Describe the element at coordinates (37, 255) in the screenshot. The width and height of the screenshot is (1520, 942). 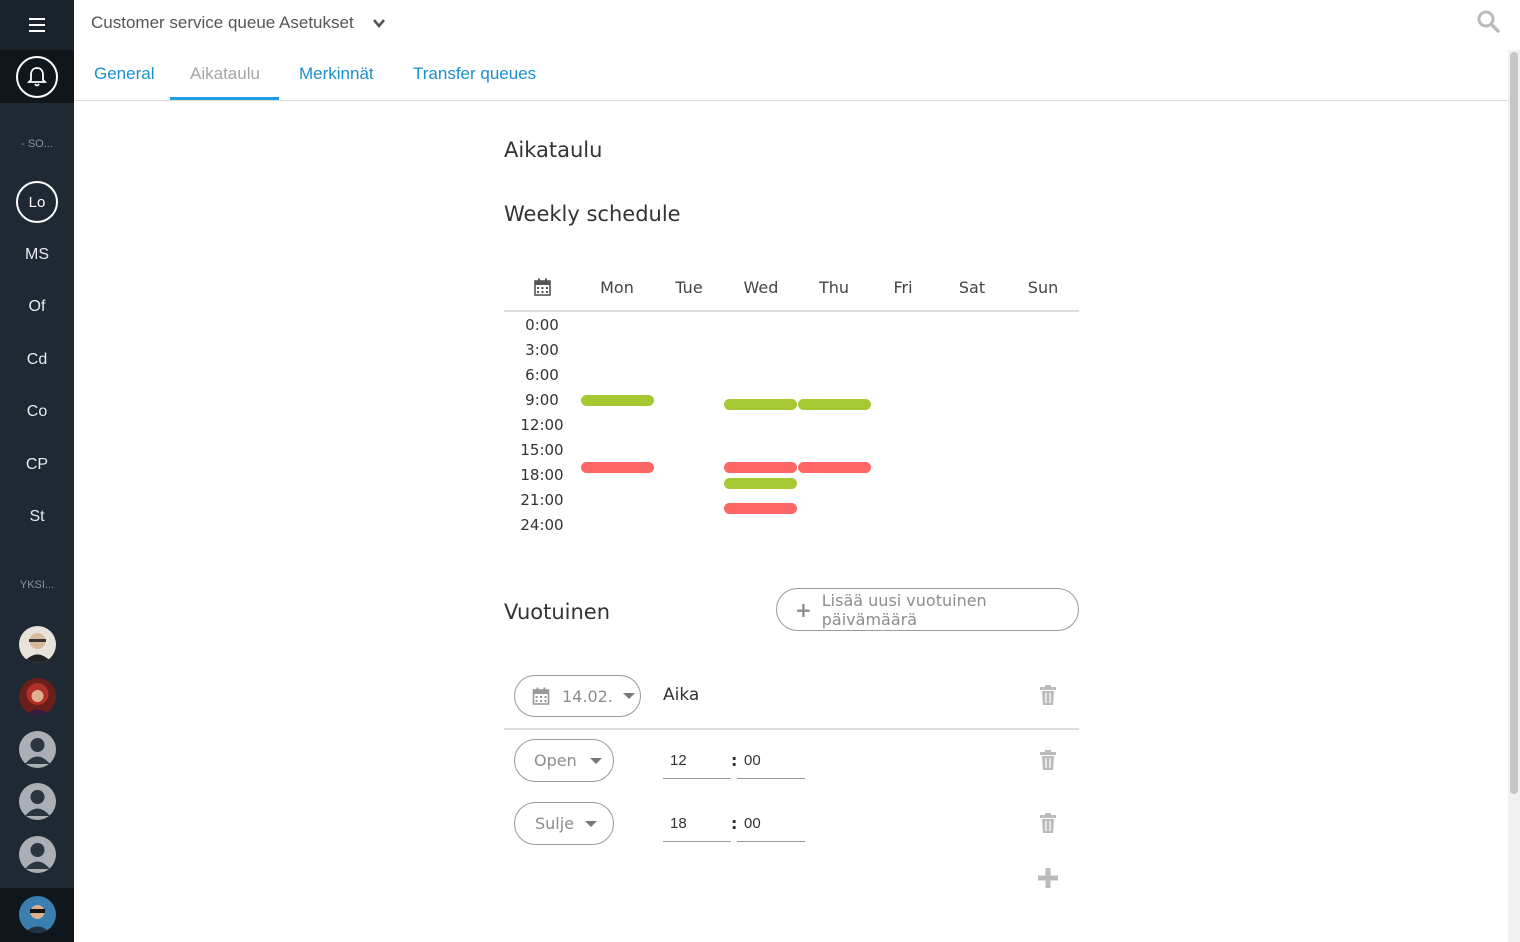
I see `sidebar-item-ms: MS` at that location.